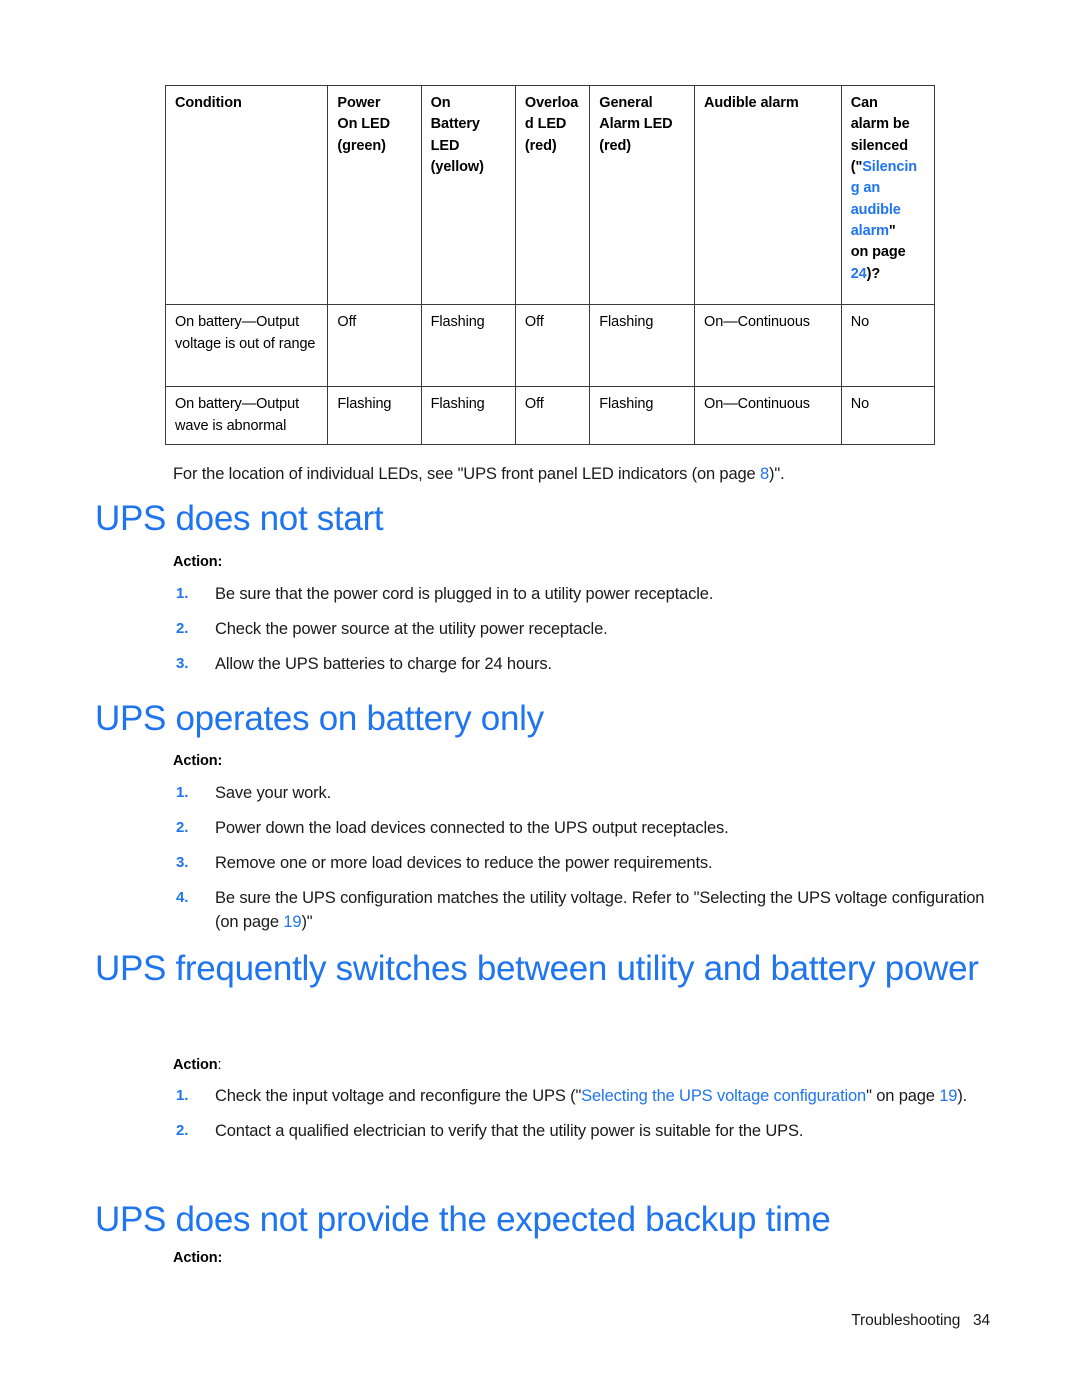 Image resolution: width=1080 pixels, height=1397 pixels. What do you see at coordinates (751, 103) in the screenshot?
I see `header-text: Audible alarm` at bounding box center [751, 103].